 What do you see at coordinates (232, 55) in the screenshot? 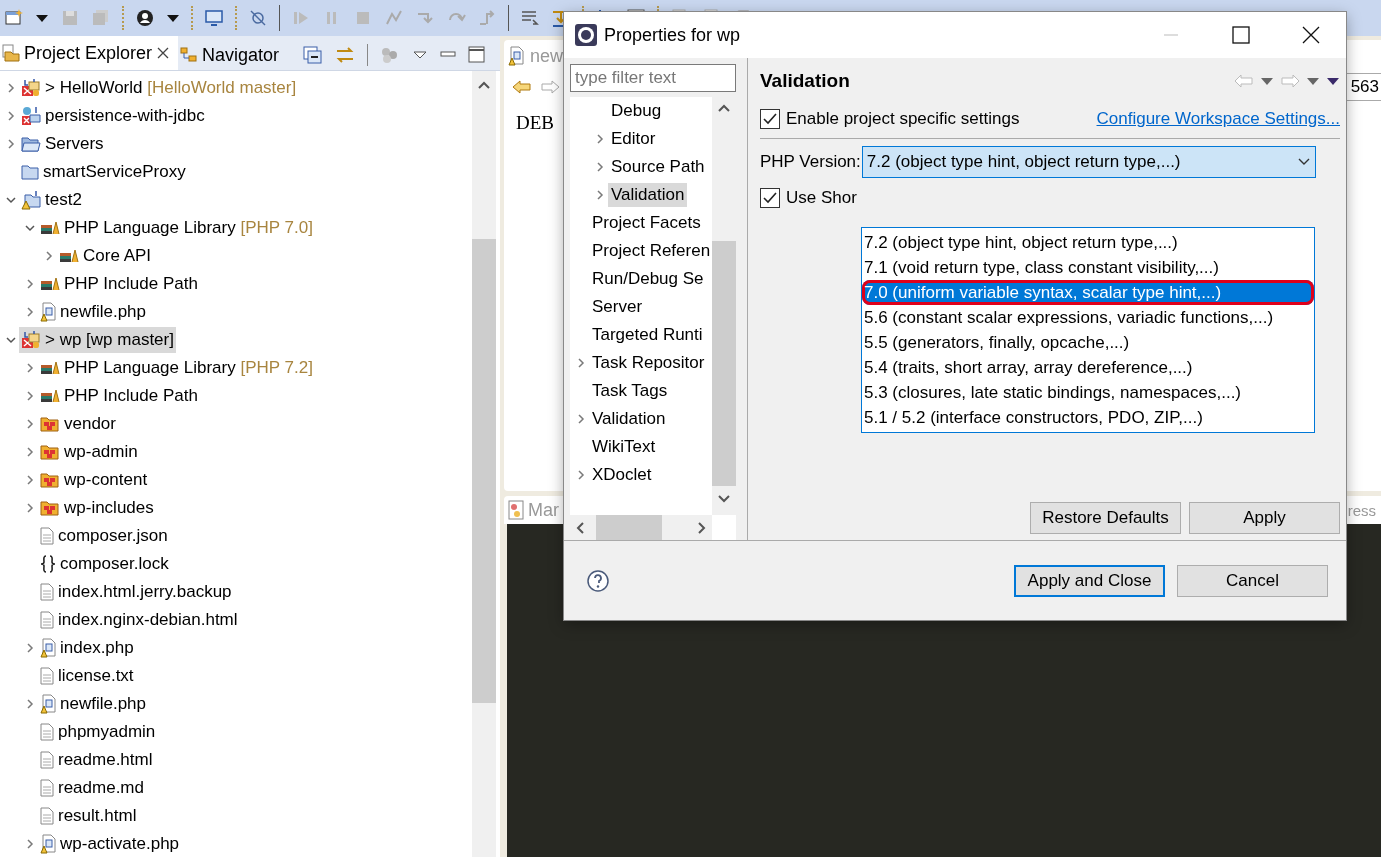
I see `view-tab: Navigator` at bounding box center [232, 55].